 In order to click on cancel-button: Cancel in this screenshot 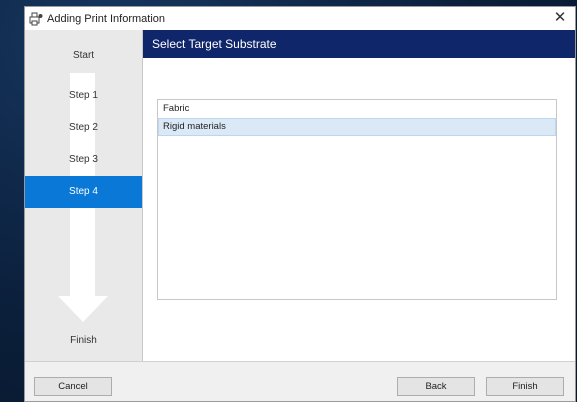, I will do `click(73, 386)`.